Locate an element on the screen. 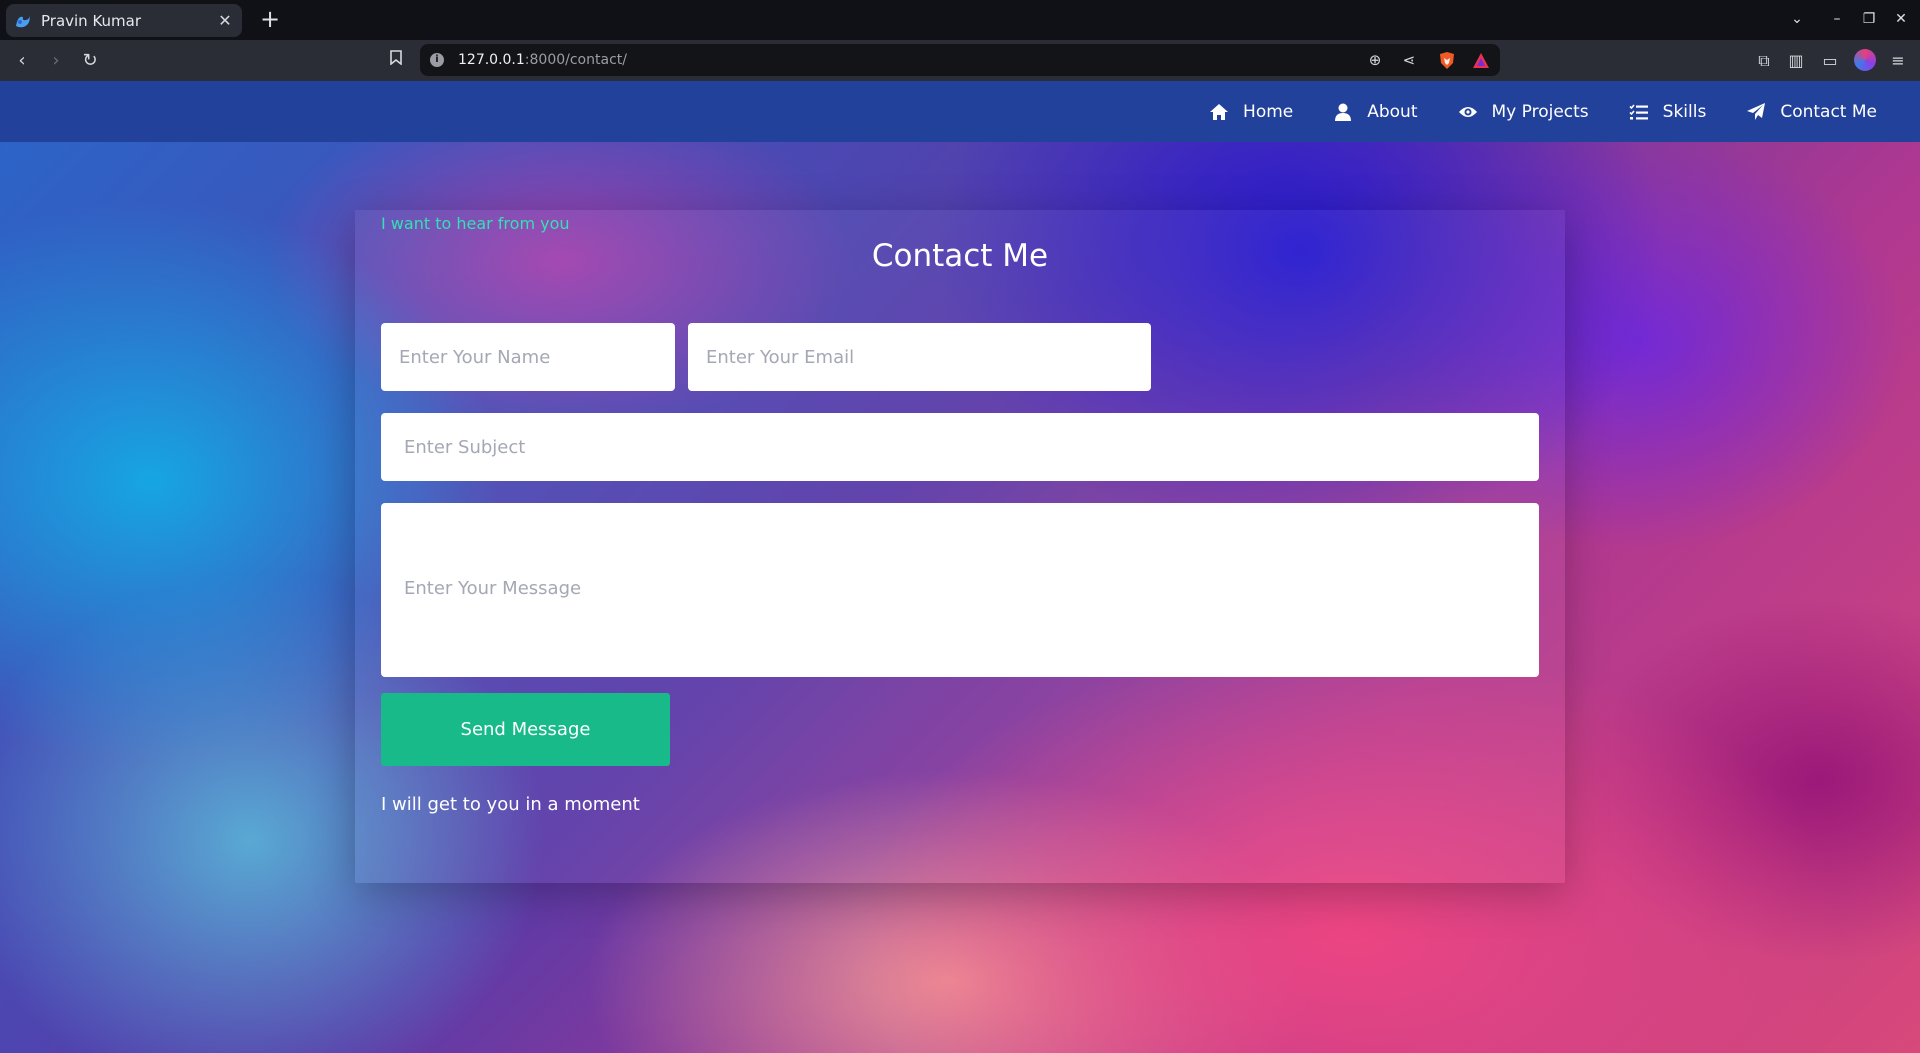  site-nav: Home About My Projects Skills Contact Me is located at coordinates (1544, 111).